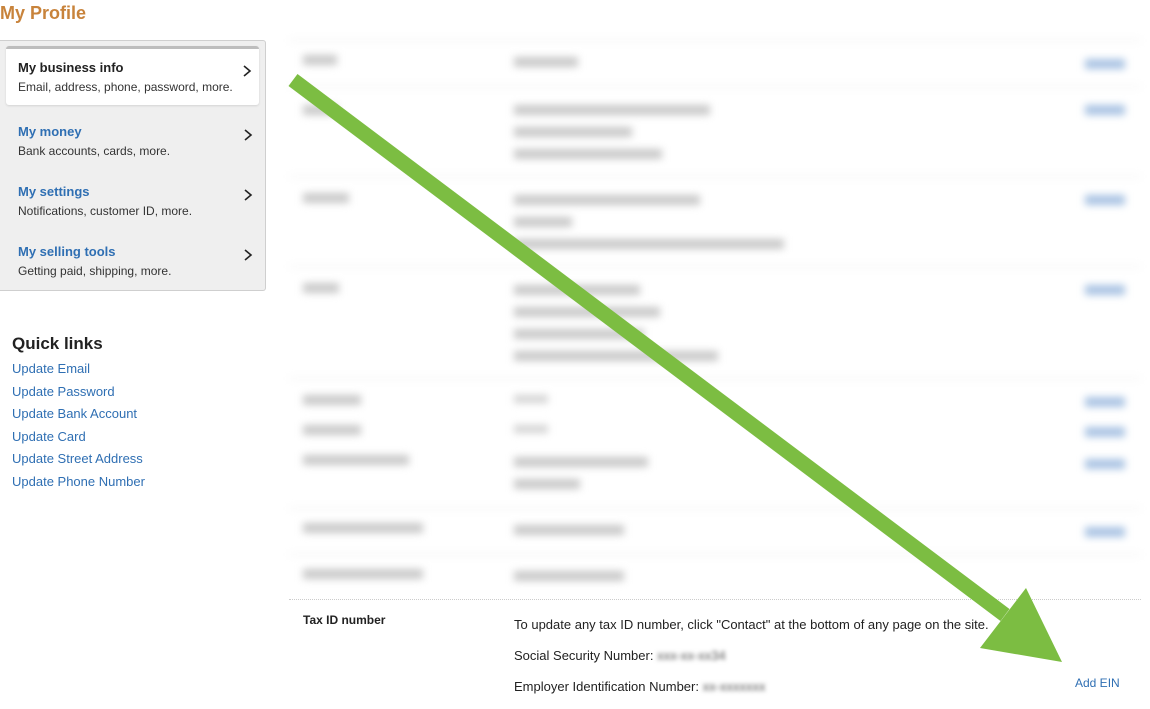 The width and height of the screenshot is (1150, 709). Describe the element at coordinates (67, 251) in the screenshot. I see `nav-item-label: My selling tools` at that location.